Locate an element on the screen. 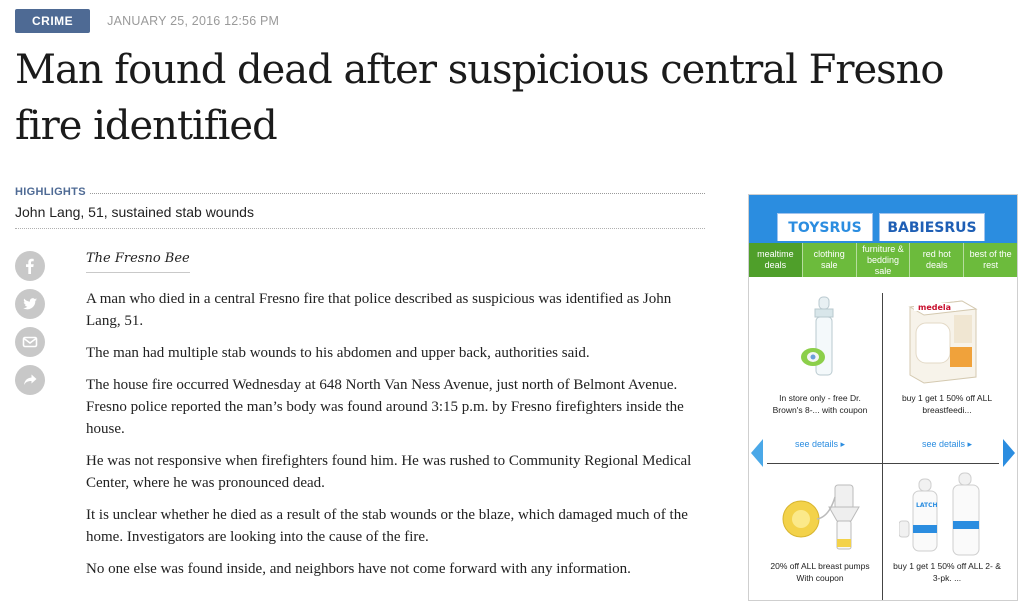 Image resolution: width=1024 pixels, height=601 pixels. ad-header: TOYSRUS BABIESRUS is located at coordinates (883, 219).